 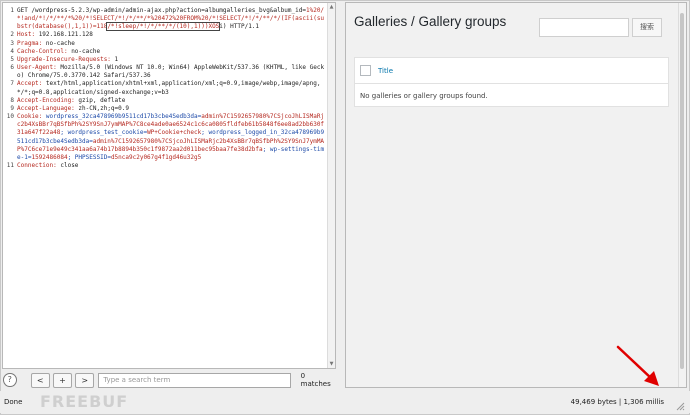 I want to click on line-number: 11, so click(x=10, y=165).